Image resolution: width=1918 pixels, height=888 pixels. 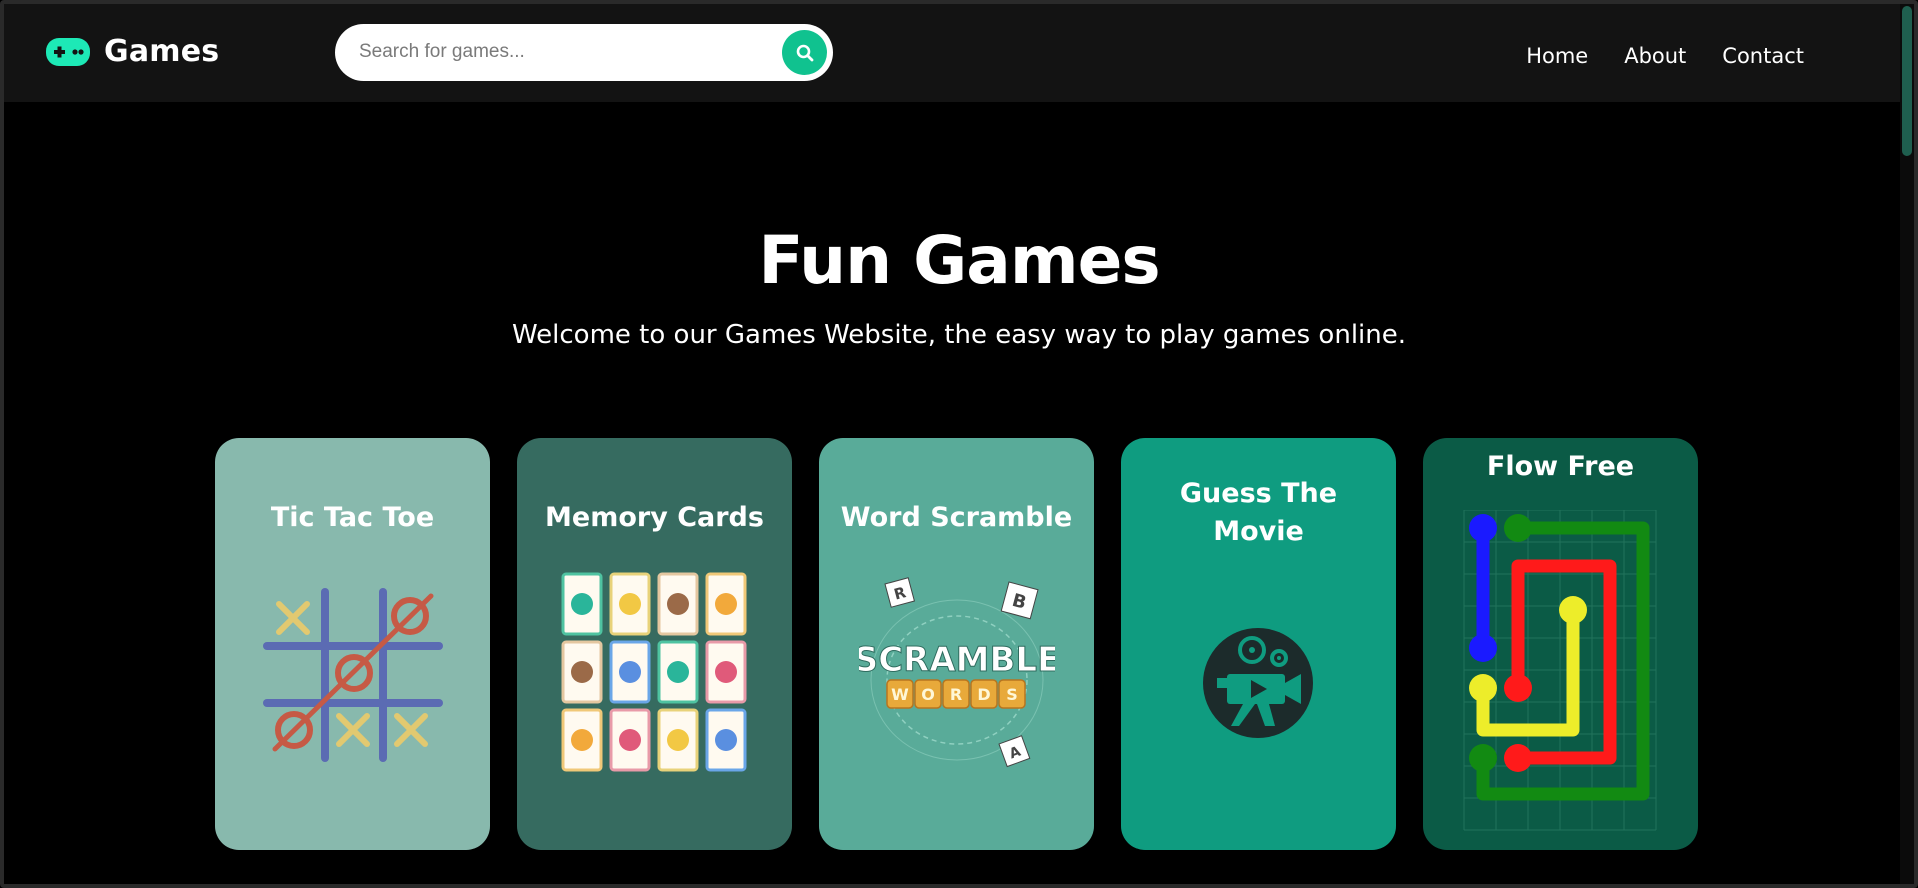 What do you see at coordinates (353, 675) in the screenshot?
I see `tic-tac-toe-icon` at bounding box center [353, 675].